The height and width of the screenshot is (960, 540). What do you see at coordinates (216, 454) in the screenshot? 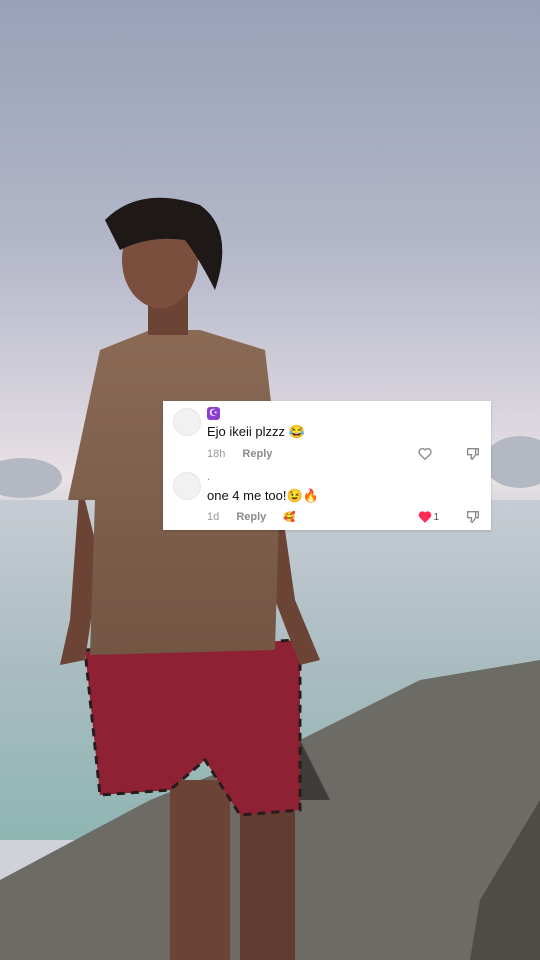
I see `comment-age: 18h` at bounding box center [216, 454].